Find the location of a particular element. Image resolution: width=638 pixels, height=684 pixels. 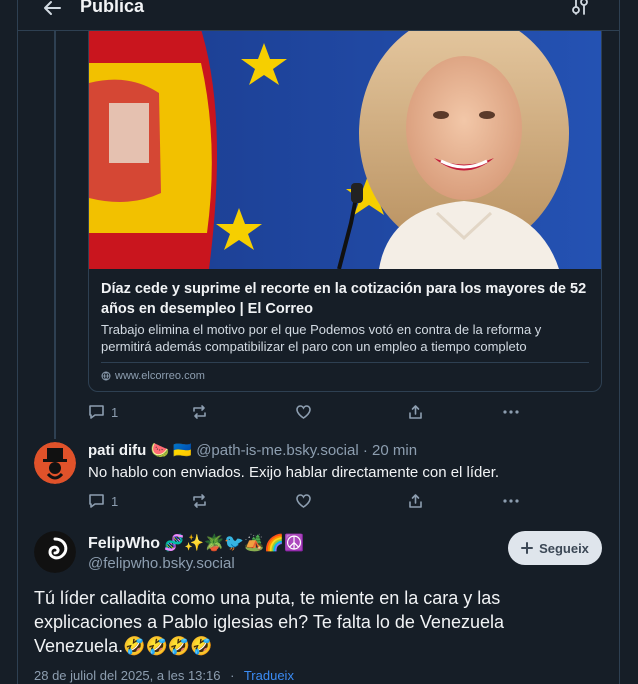

author-handle: @path-is-me.bsky.social is located at coordinates (277, 450).